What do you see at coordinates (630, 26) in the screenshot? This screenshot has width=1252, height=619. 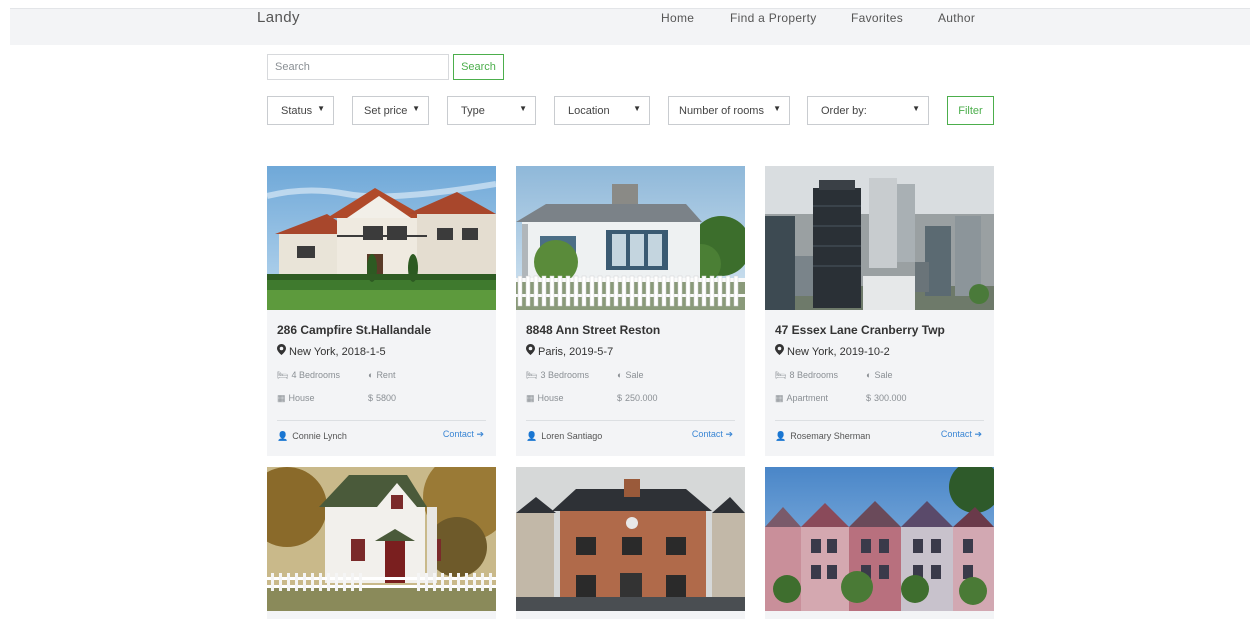 I see `navbar` at bounding box center [630, 26].